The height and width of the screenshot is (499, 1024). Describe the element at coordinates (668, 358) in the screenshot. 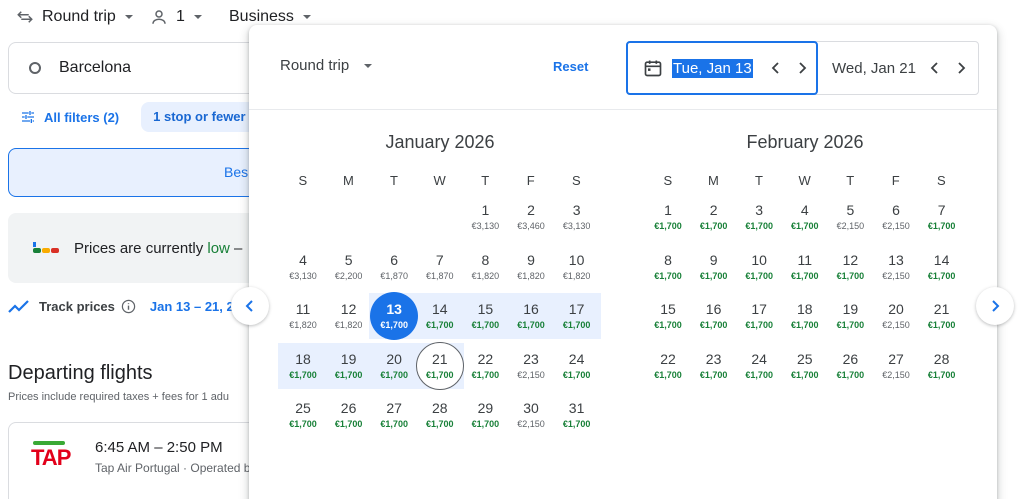

I see `day-number: 22` at that location.